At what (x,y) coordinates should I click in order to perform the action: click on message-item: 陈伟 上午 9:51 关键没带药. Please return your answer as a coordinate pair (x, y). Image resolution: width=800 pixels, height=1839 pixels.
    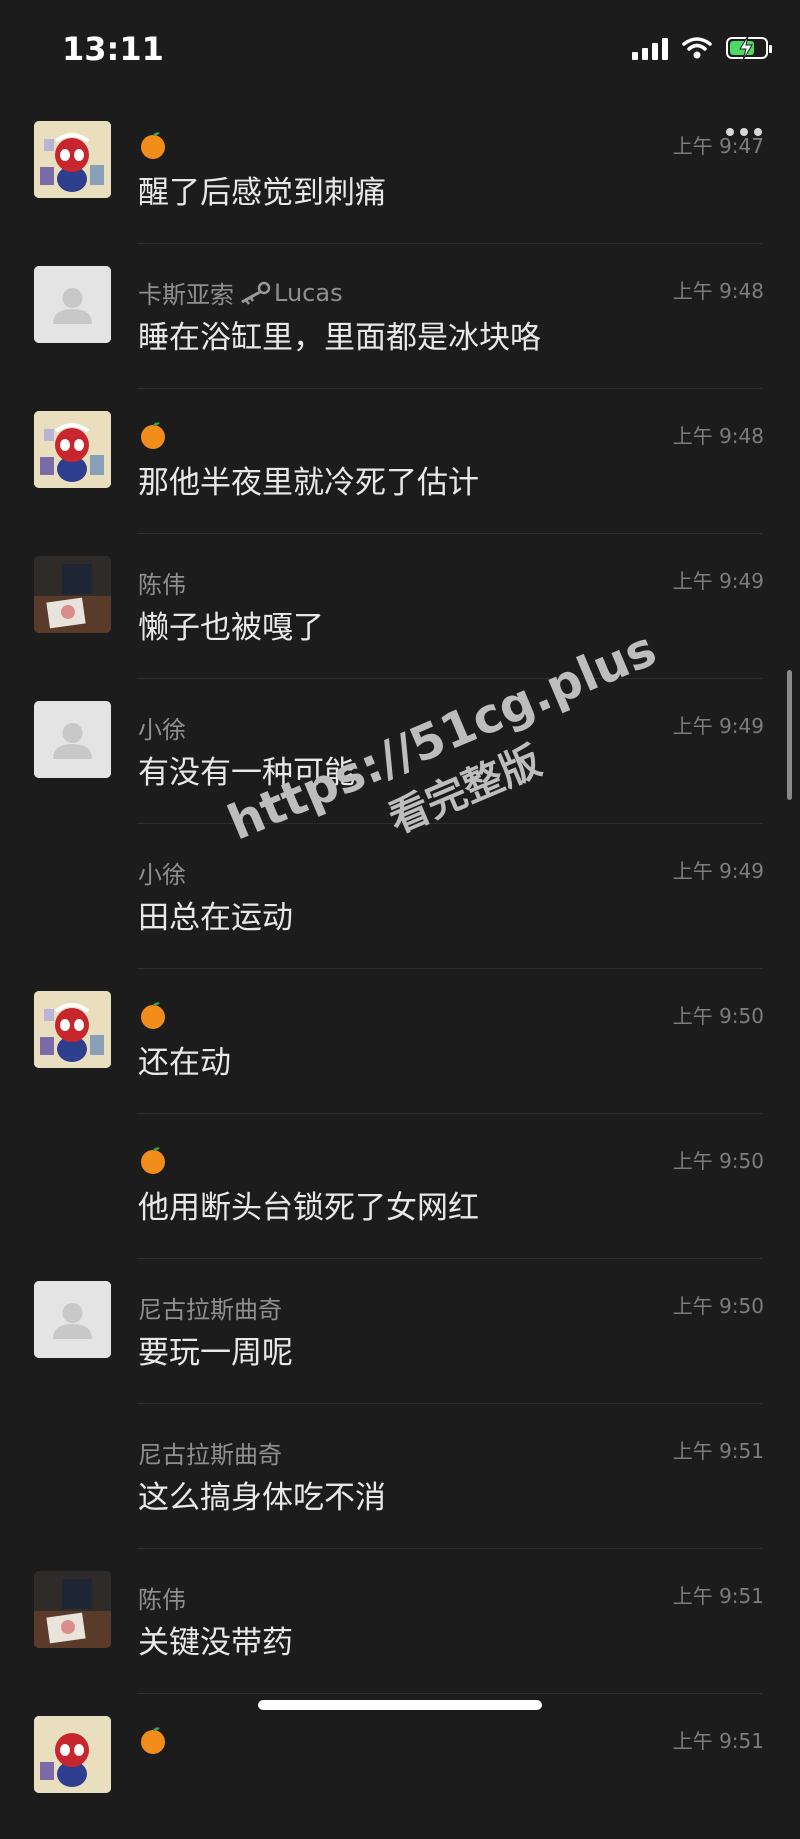
    Looking at the image, I should click on (400, 1621).